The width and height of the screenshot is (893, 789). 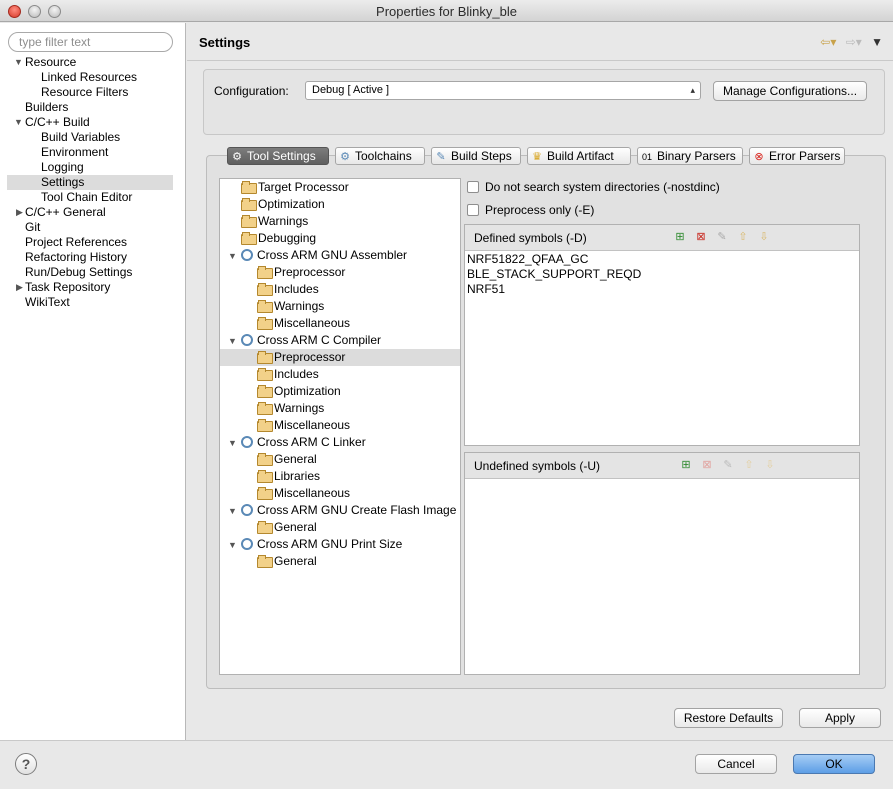 What do you see at coordinates (288, 476) in the screenshot?
I see `tree-item-linker-libraries: Libraries` at bounding box center [288, 476].